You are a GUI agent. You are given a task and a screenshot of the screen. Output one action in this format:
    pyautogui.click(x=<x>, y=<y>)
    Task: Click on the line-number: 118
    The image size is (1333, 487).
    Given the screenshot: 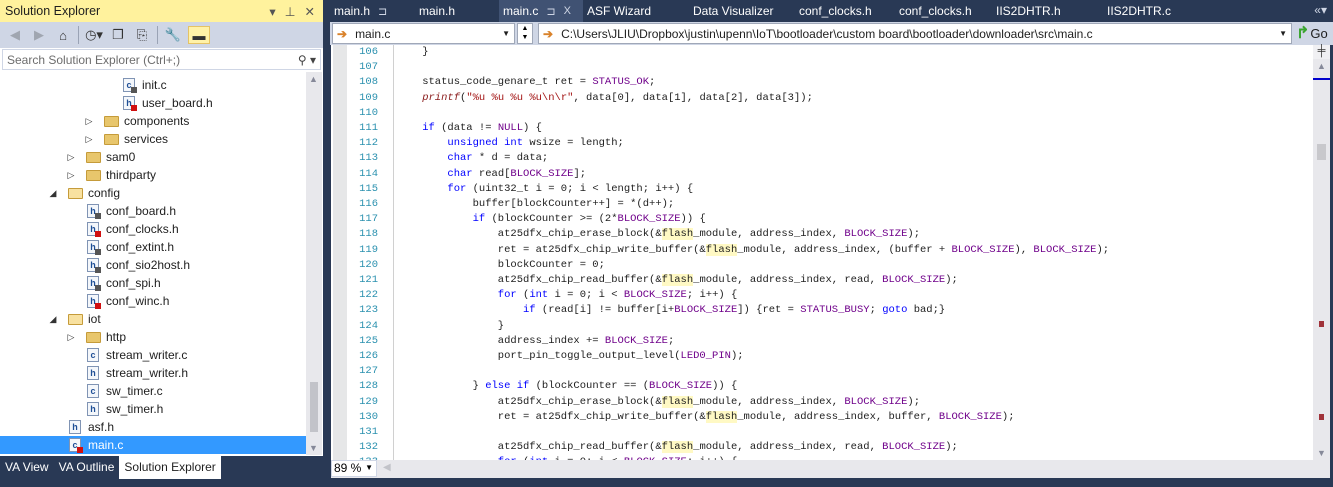 What is the action you would take?
    pyautogui.click(x=368, y=234)
    